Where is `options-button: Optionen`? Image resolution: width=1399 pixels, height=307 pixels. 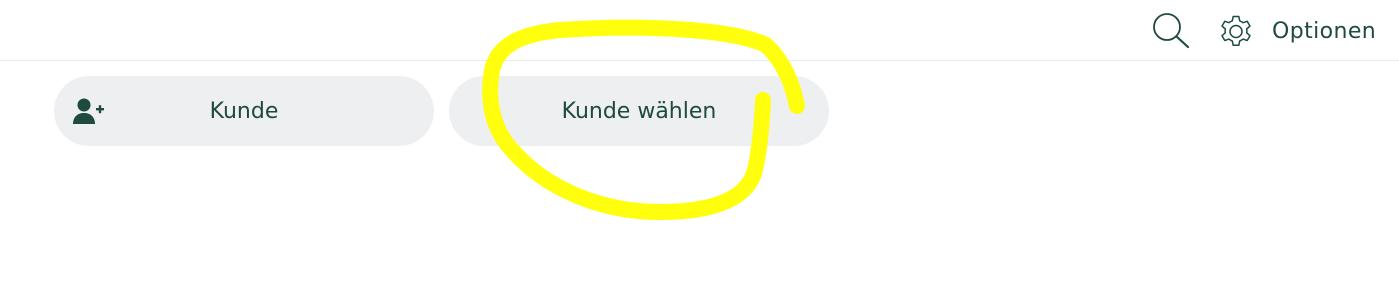
options-button: Optionen is located at coordinates (1296, 31).